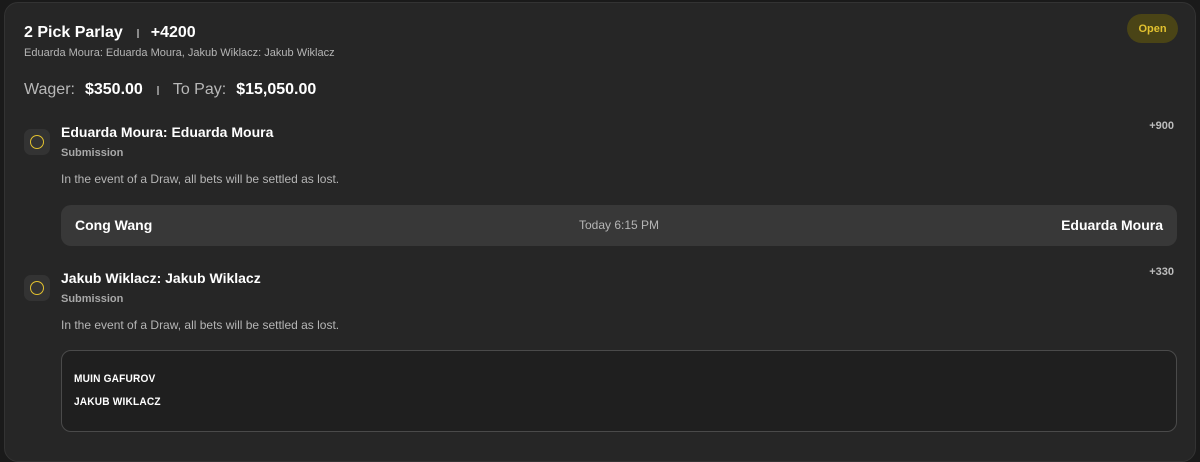 The width and height of the screenshot is (1200, 462). Describe the element at coordinates (167, 132) in the screenshot. I see `leg-title: Eduarda Moura` at that location.